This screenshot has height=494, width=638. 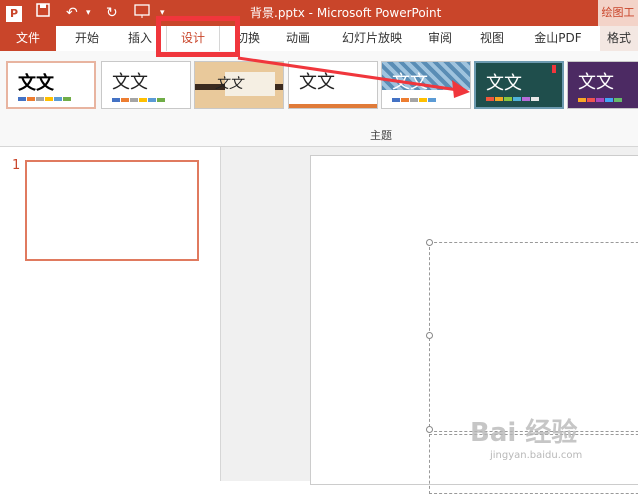 I want to click on annotation-arrow, so click(x=353, y=77).